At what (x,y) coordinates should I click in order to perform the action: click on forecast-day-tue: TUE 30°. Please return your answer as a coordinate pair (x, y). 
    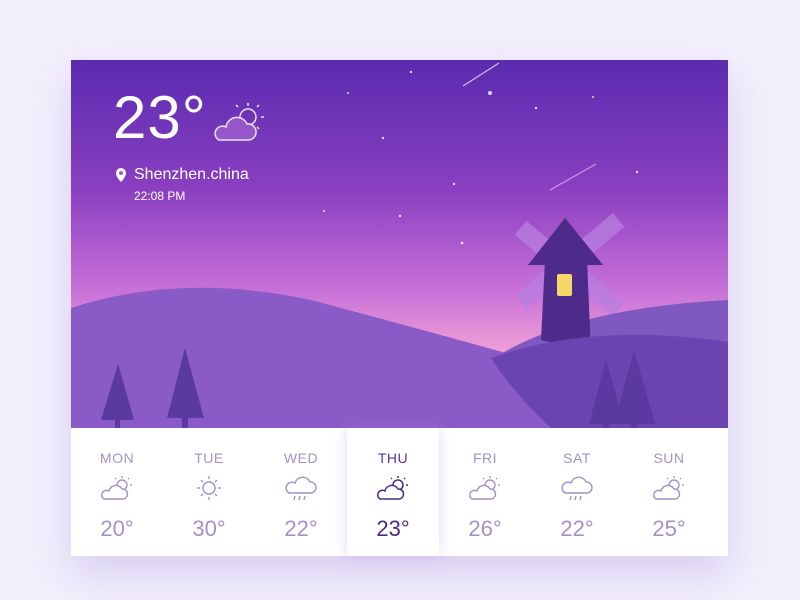
    Looking at the image, I should click on (209, 492).